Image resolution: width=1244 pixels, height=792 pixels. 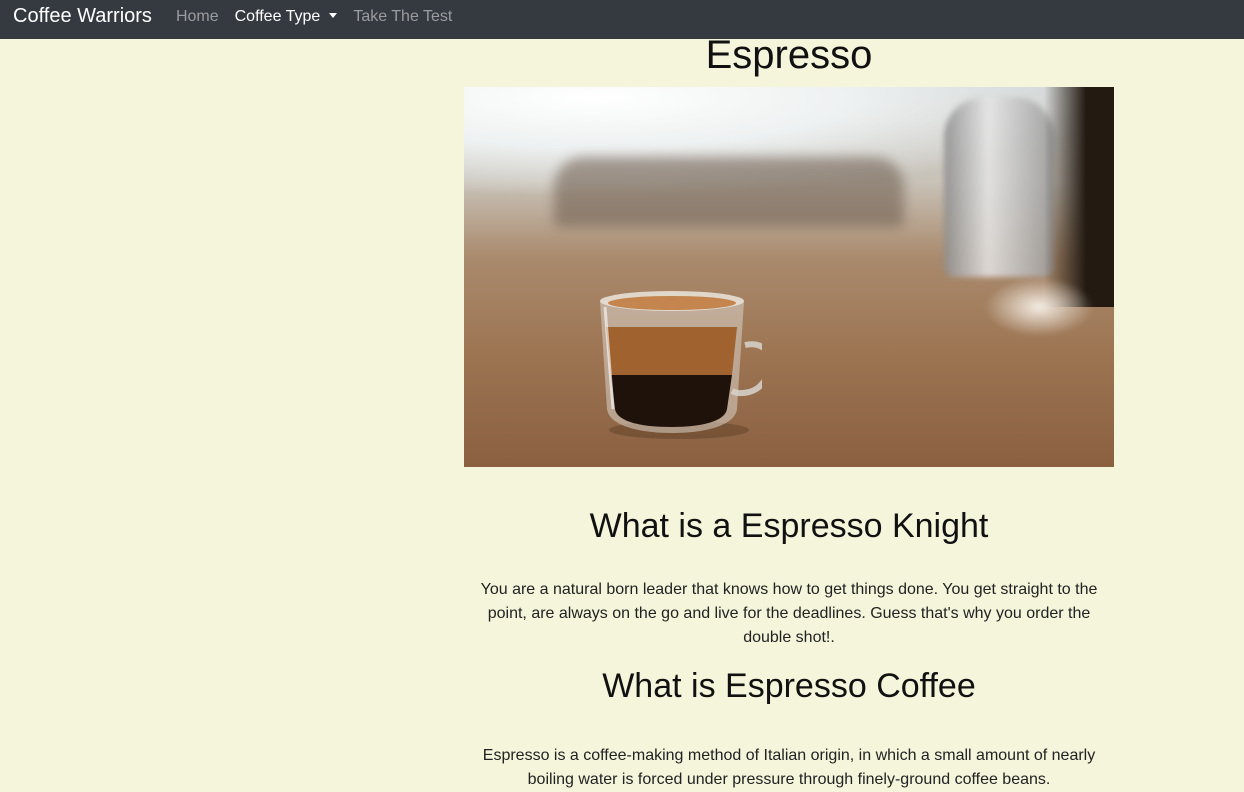 What do you see at coordinates (789, 526) in the screenshot?
I see `section-heading-knight: What is a Espresso Knight` at bounding box center [789, 526].